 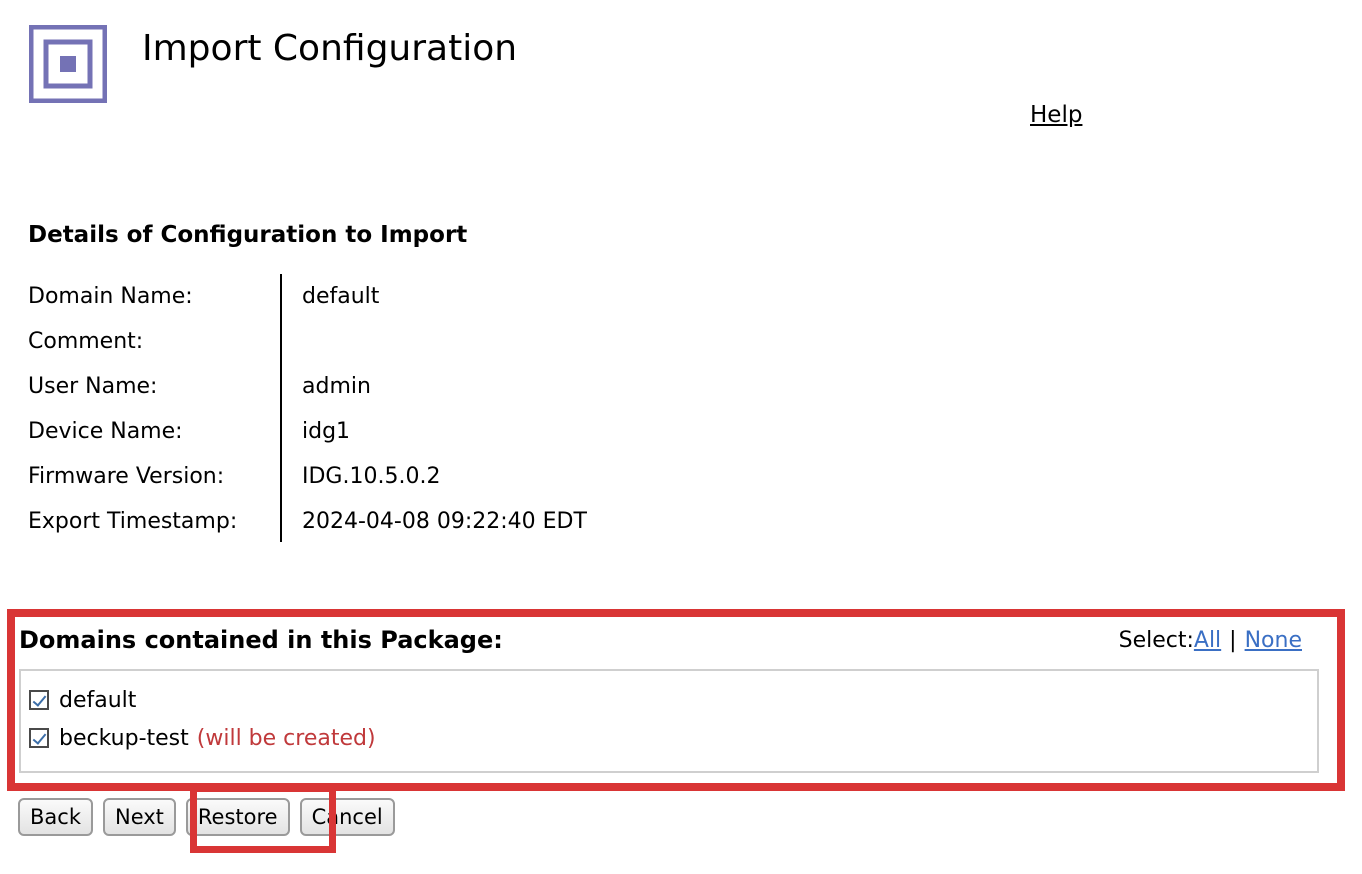 What do you see at coordinates (378, 431) in the screenshot?
I see `detail-row-device-name: Device Name: idg1` at bounding box center [378, 431].